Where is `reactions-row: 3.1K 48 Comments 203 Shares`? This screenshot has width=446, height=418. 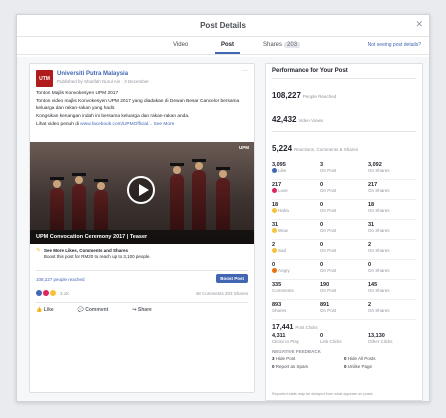 reactions-row: 3.1K 48 Comments 203 Shares is located at coordinates (142, 293).